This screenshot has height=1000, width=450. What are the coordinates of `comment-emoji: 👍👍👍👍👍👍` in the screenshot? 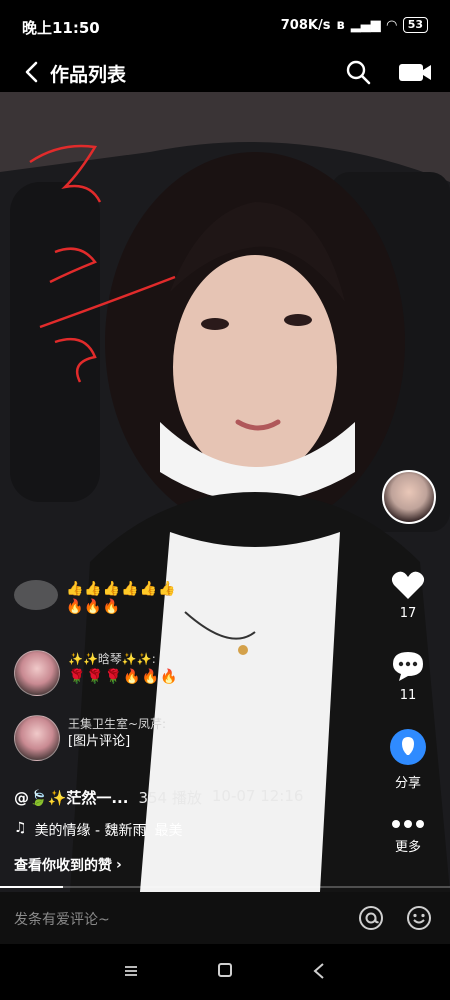 It's located at (121, 589).